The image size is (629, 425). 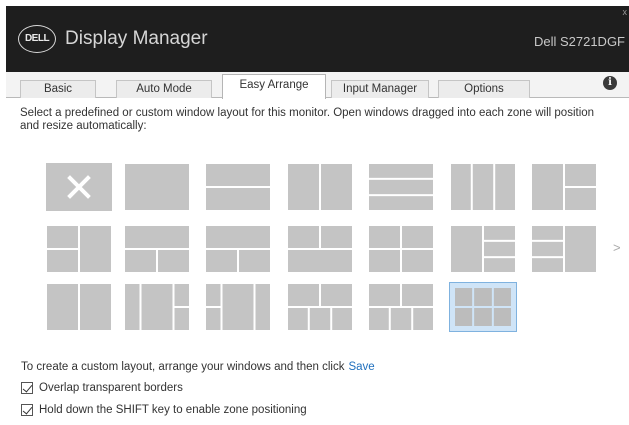 I want to click on layout-option-left-plus-middle-right, so click(x=79, y=307).